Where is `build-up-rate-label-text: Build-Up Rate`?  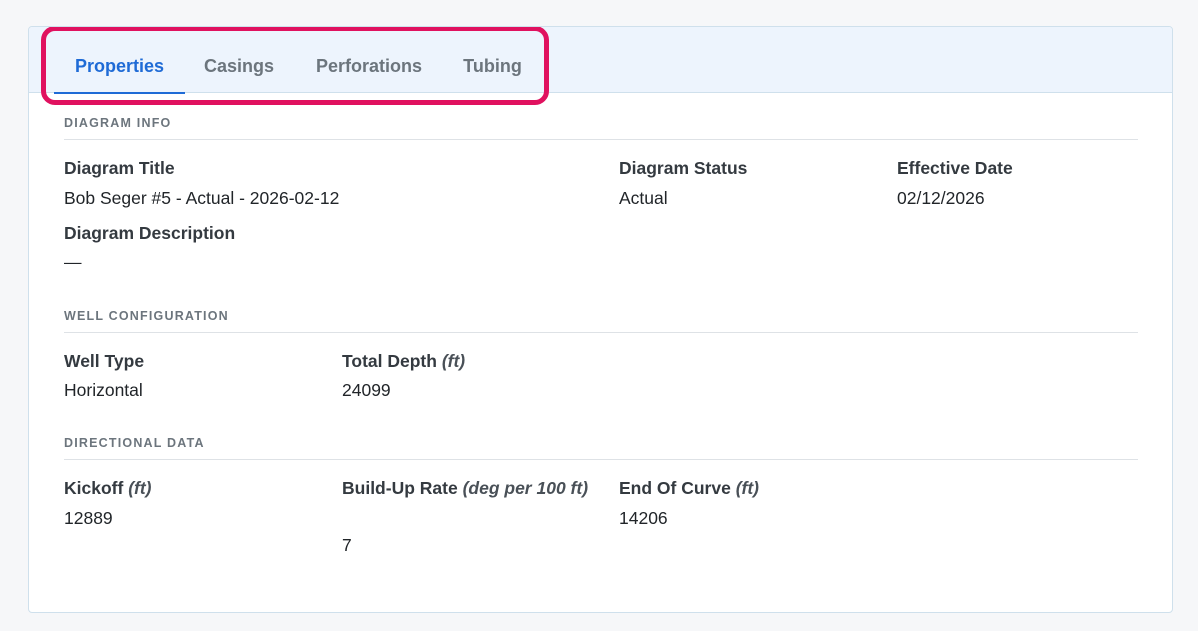
build-up-rate-label-text: Build-Up Rate is located at coordinates (400, 488).